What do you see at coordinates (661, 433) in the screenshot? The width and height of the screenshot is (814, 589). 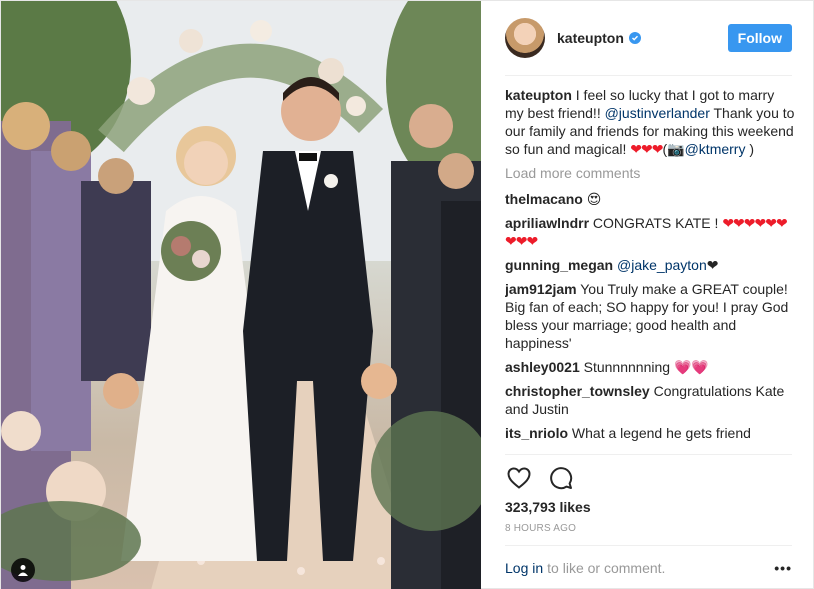 I see `comment-text: What a legend he gets friend` at bounding box center [661, 433].